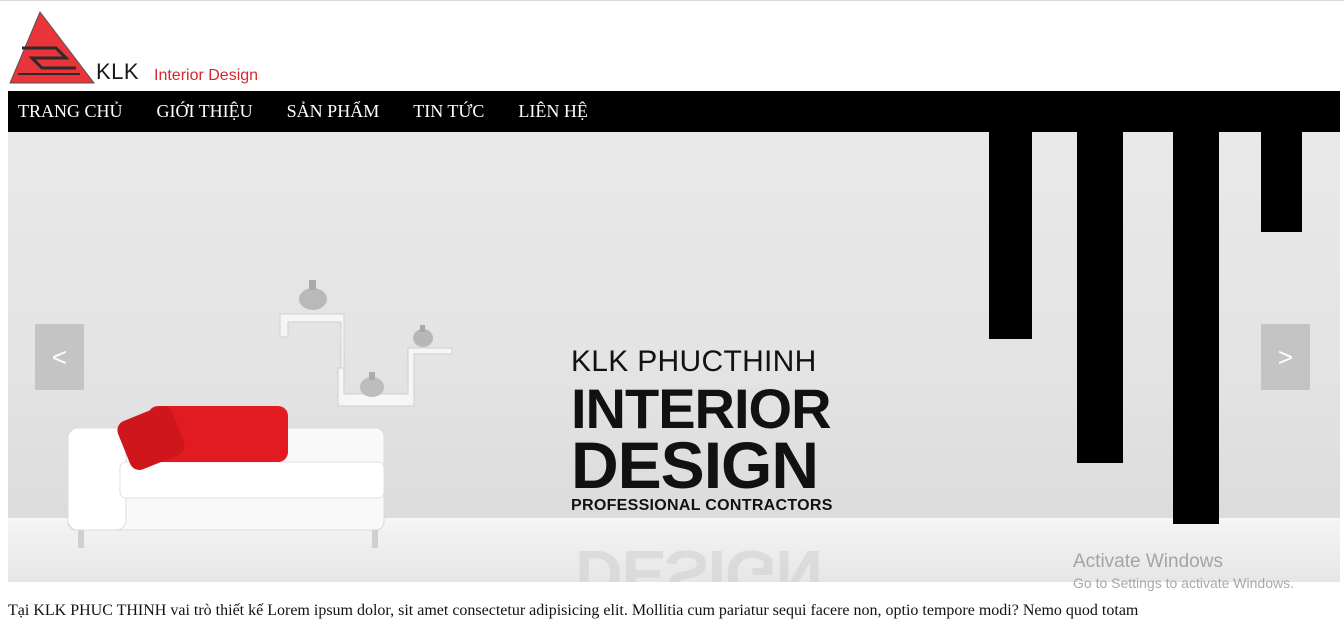 This screenshot has height=628, width=1344. Describe the element at coordinates (333, 111) in the screenshot. I see `nav-item-products: SẢN PHẨM` at that location.